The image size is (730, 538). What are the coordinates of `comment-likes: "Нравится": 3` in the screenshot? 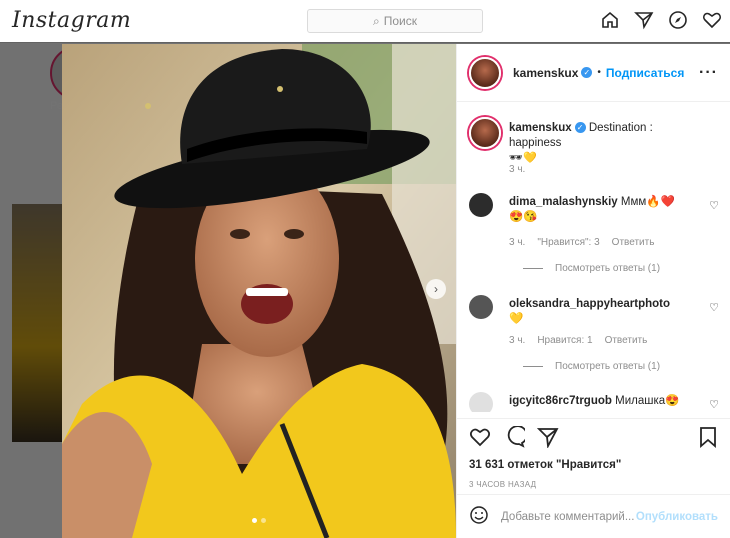 It's located at (568, 242).